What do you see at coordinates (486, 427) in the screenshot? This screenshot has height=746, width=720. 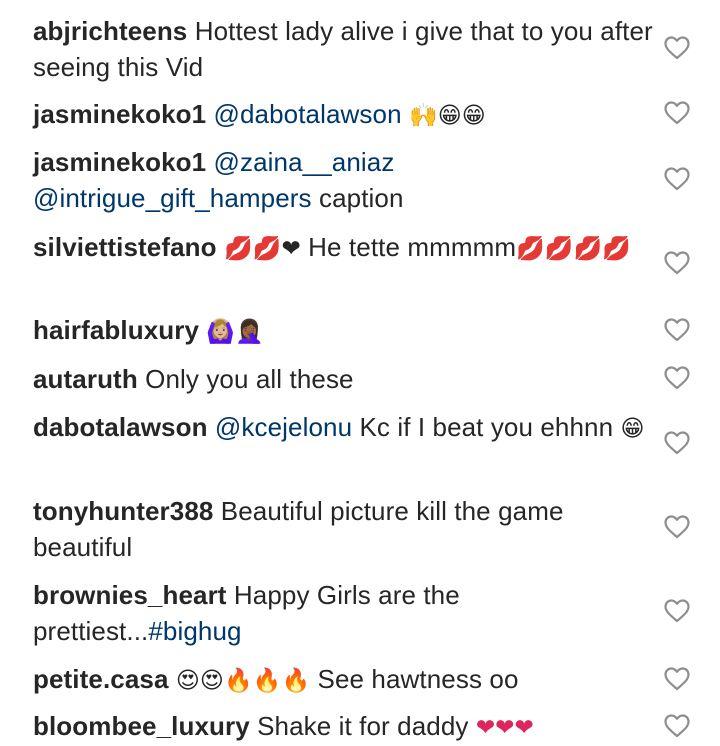 I see `comment-text: Kc if I beat you ehhnn` at bounding box center [486, 427].